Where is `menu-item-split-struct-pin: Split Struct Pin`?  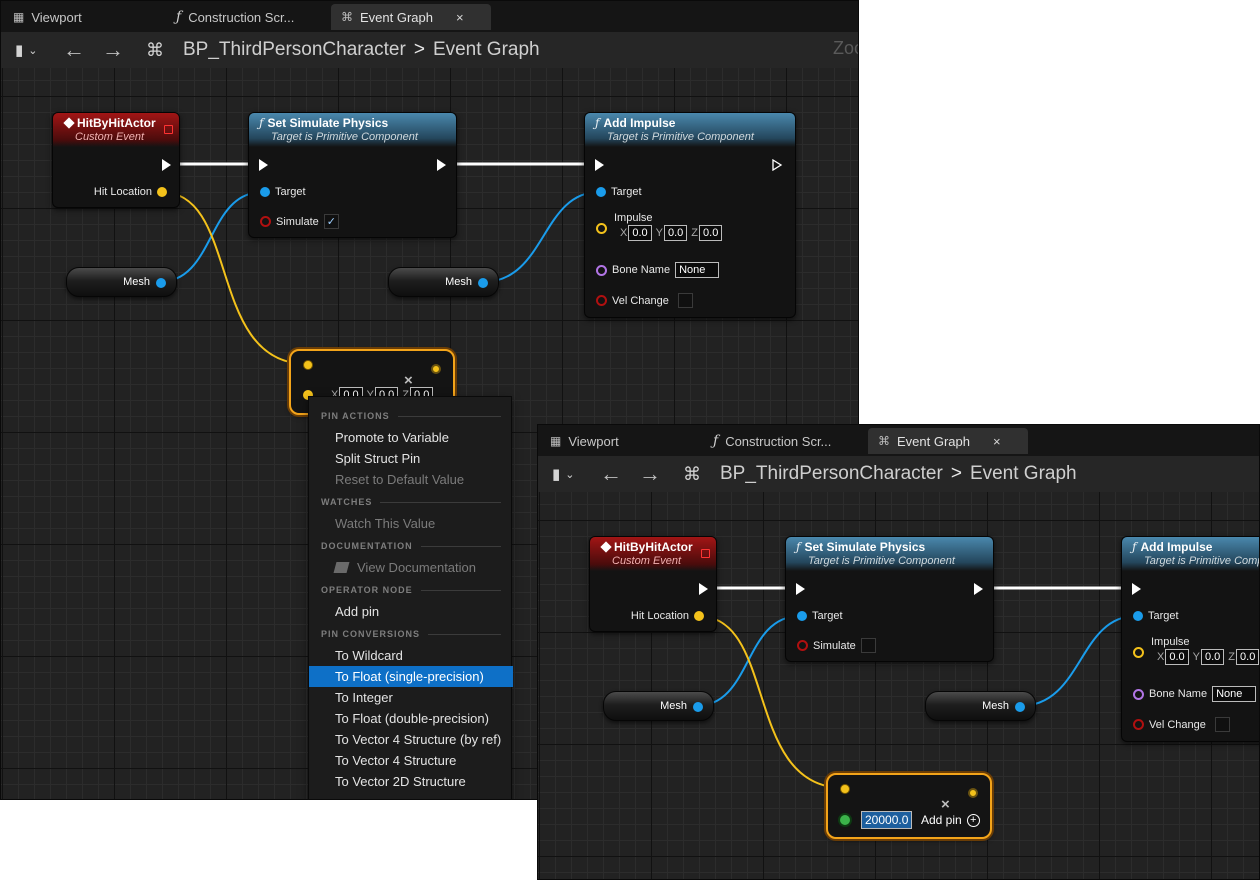
menu-item-split-struct-pin: Split Struct Pin is located at coordinates (411, 458).